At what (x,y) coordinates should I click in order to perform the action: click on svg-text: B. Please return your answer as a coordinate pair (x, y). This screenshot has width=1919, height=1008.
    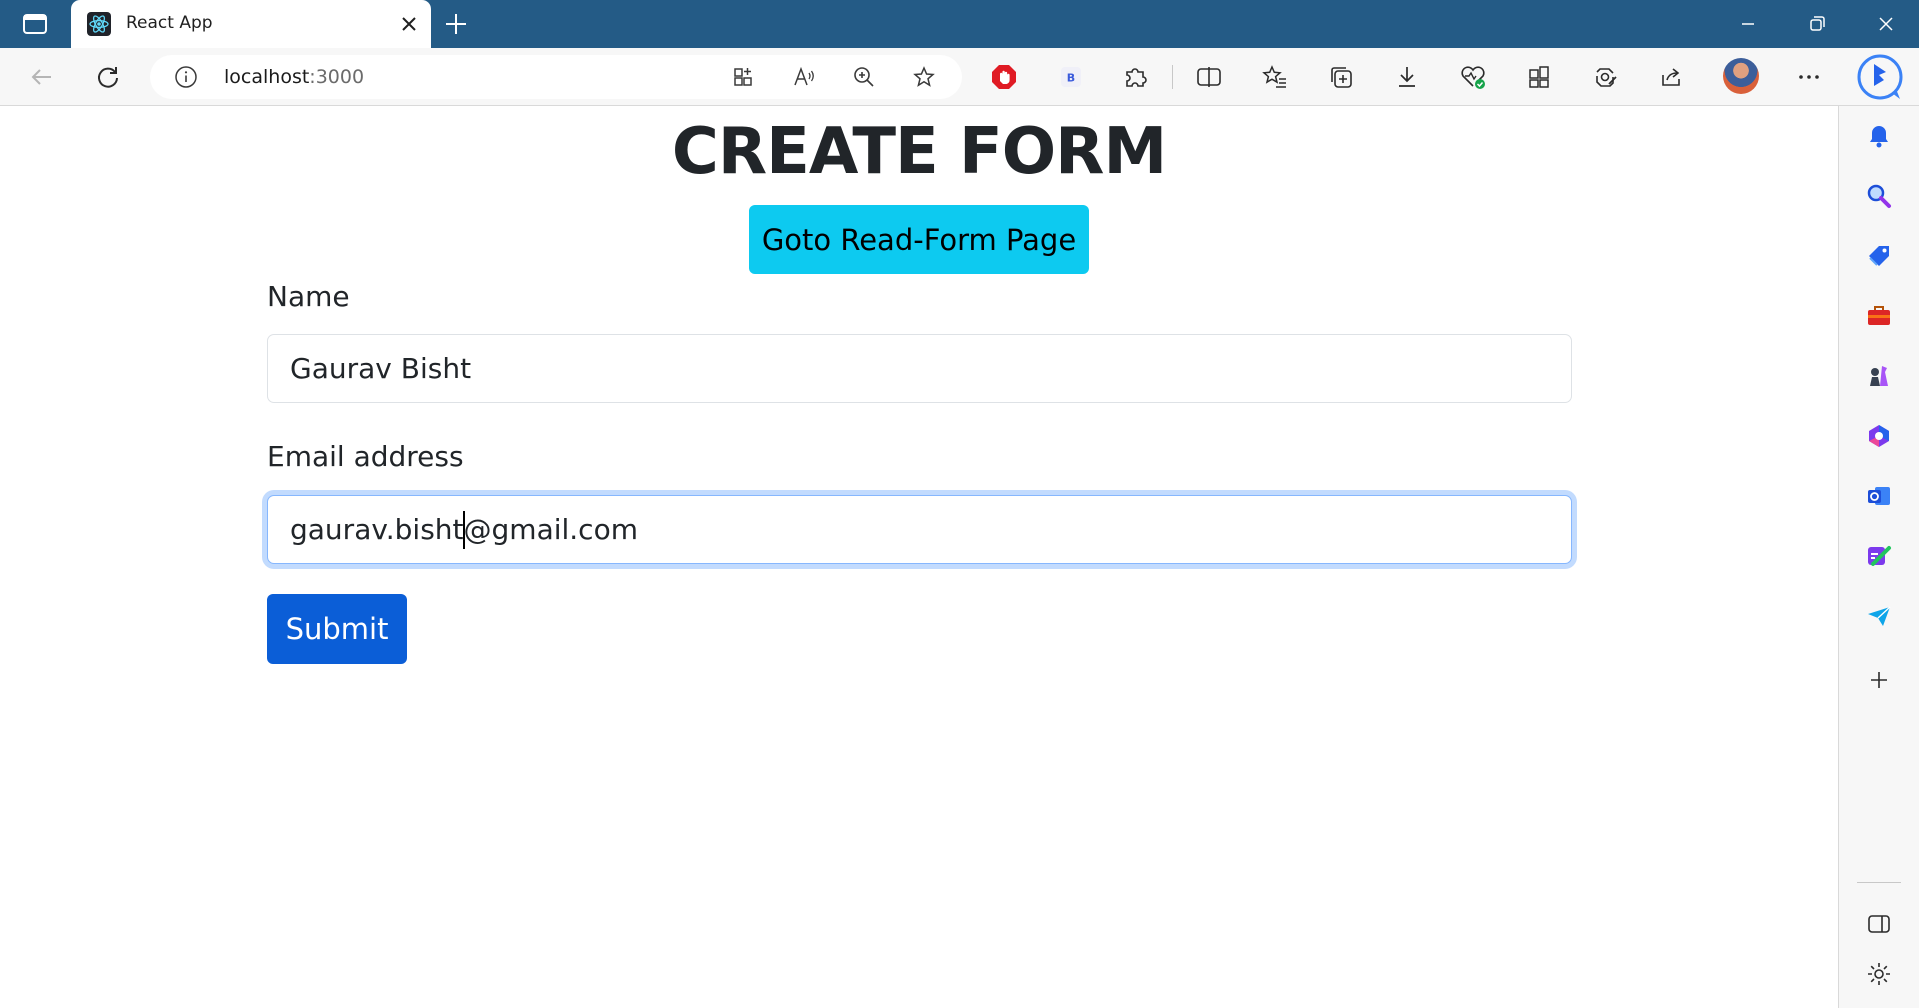
    Looking at the image, I should click on (1071, 78).